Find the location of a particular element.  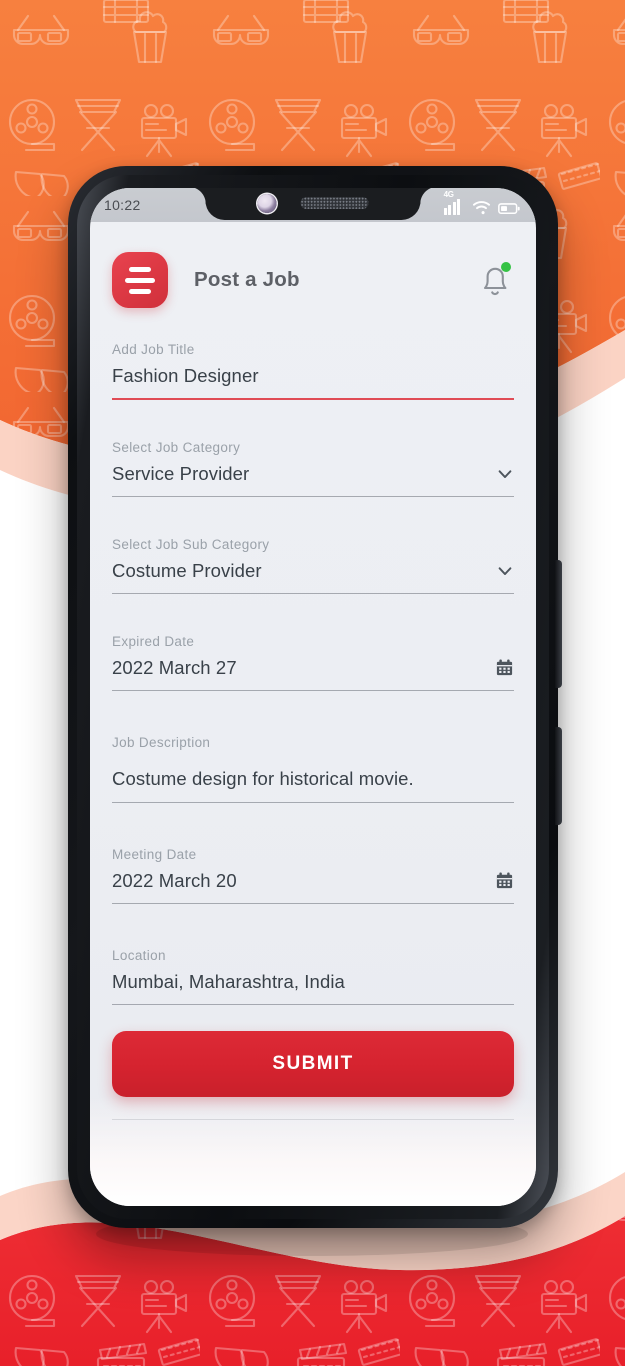

volume-button is located at coordinates (558, 624).